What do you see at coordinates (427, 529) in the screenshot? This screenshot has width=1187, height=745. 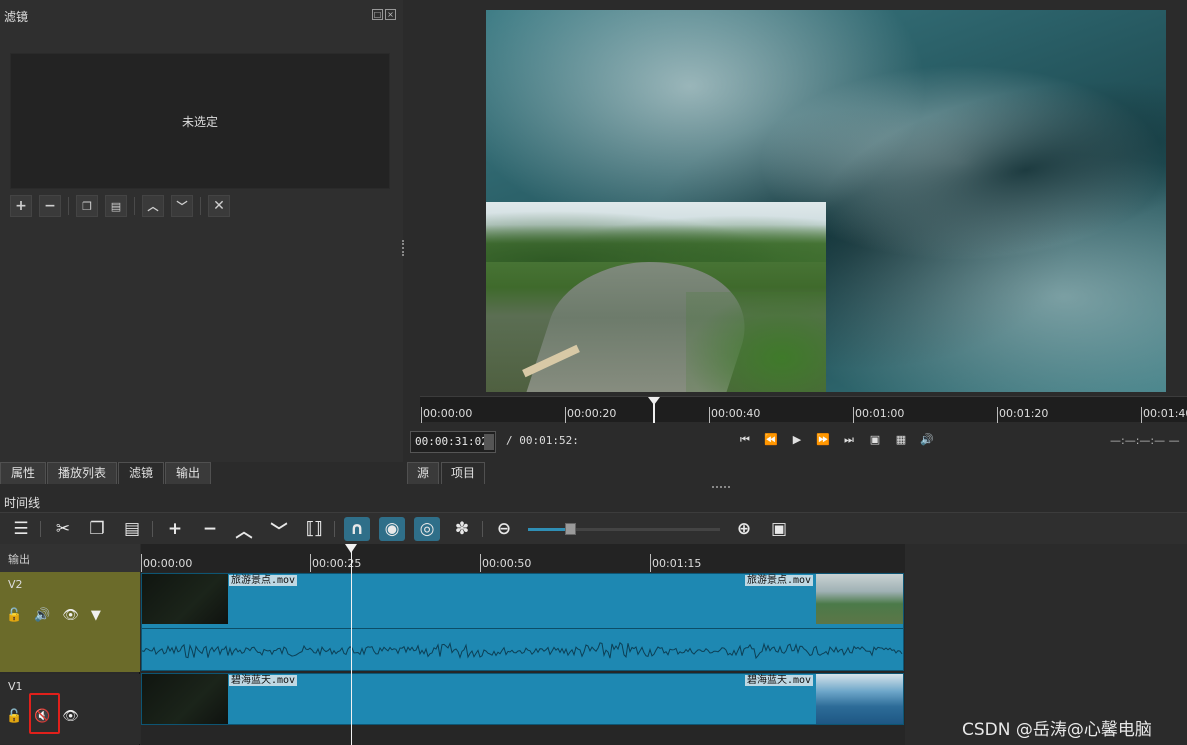 I see `ripple-icon: ◎` at bounding box center [427, 529].